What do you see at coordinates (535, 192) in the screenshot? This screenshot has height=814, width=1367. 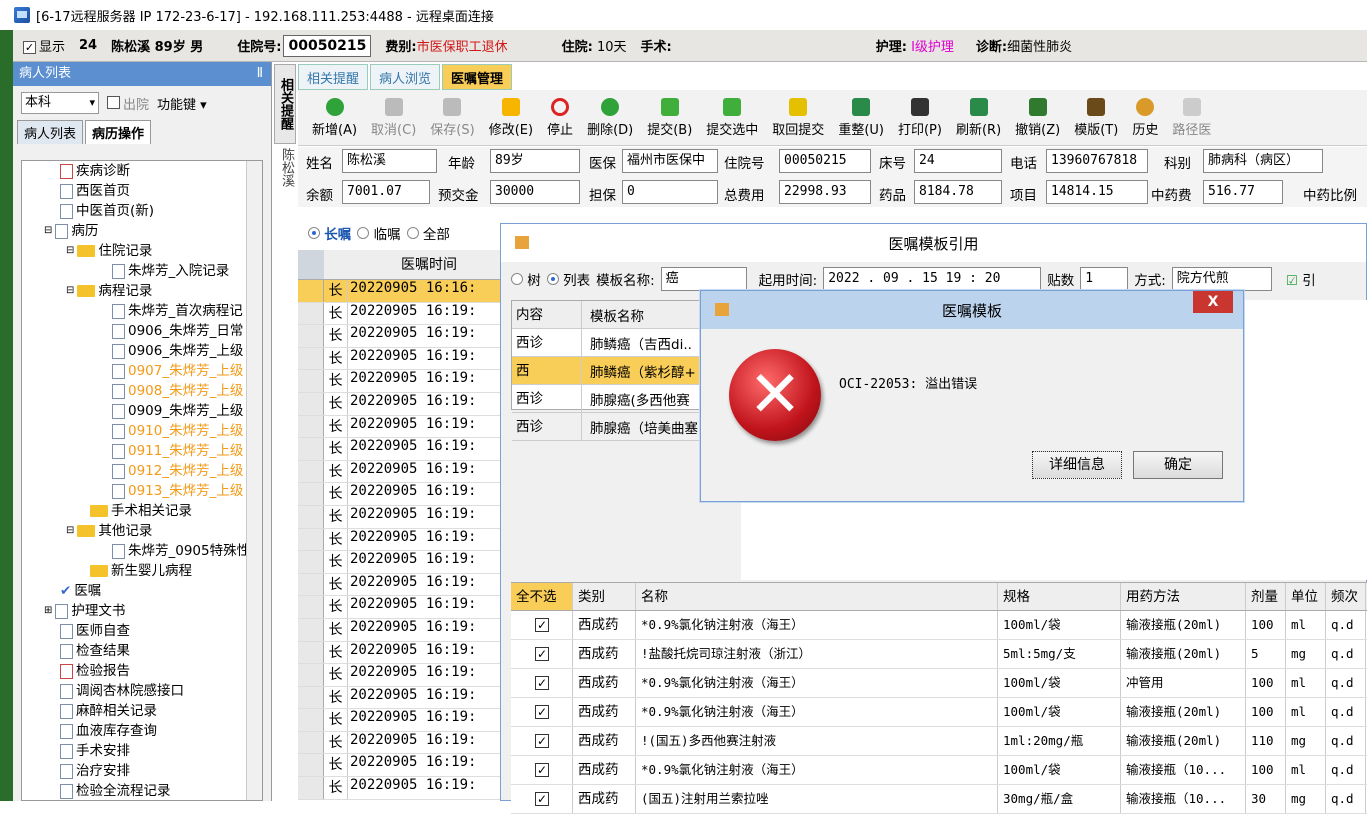 I see `deposit-field: 30000` at bounding box center [535, 192].